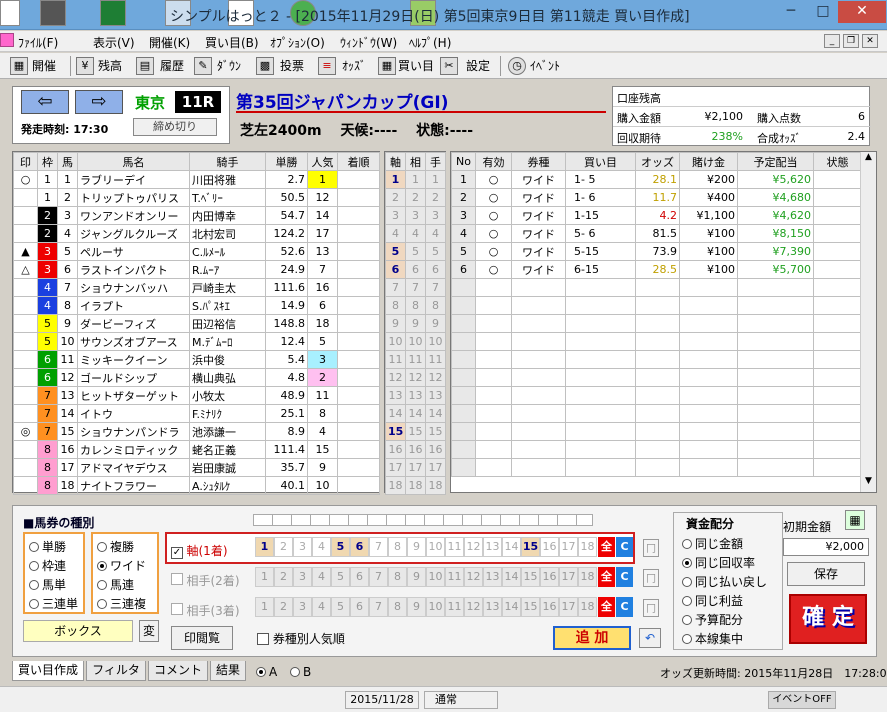 The image size is (887, 712). I want to click on bets-col-header: オッズ, so click(657, 161).